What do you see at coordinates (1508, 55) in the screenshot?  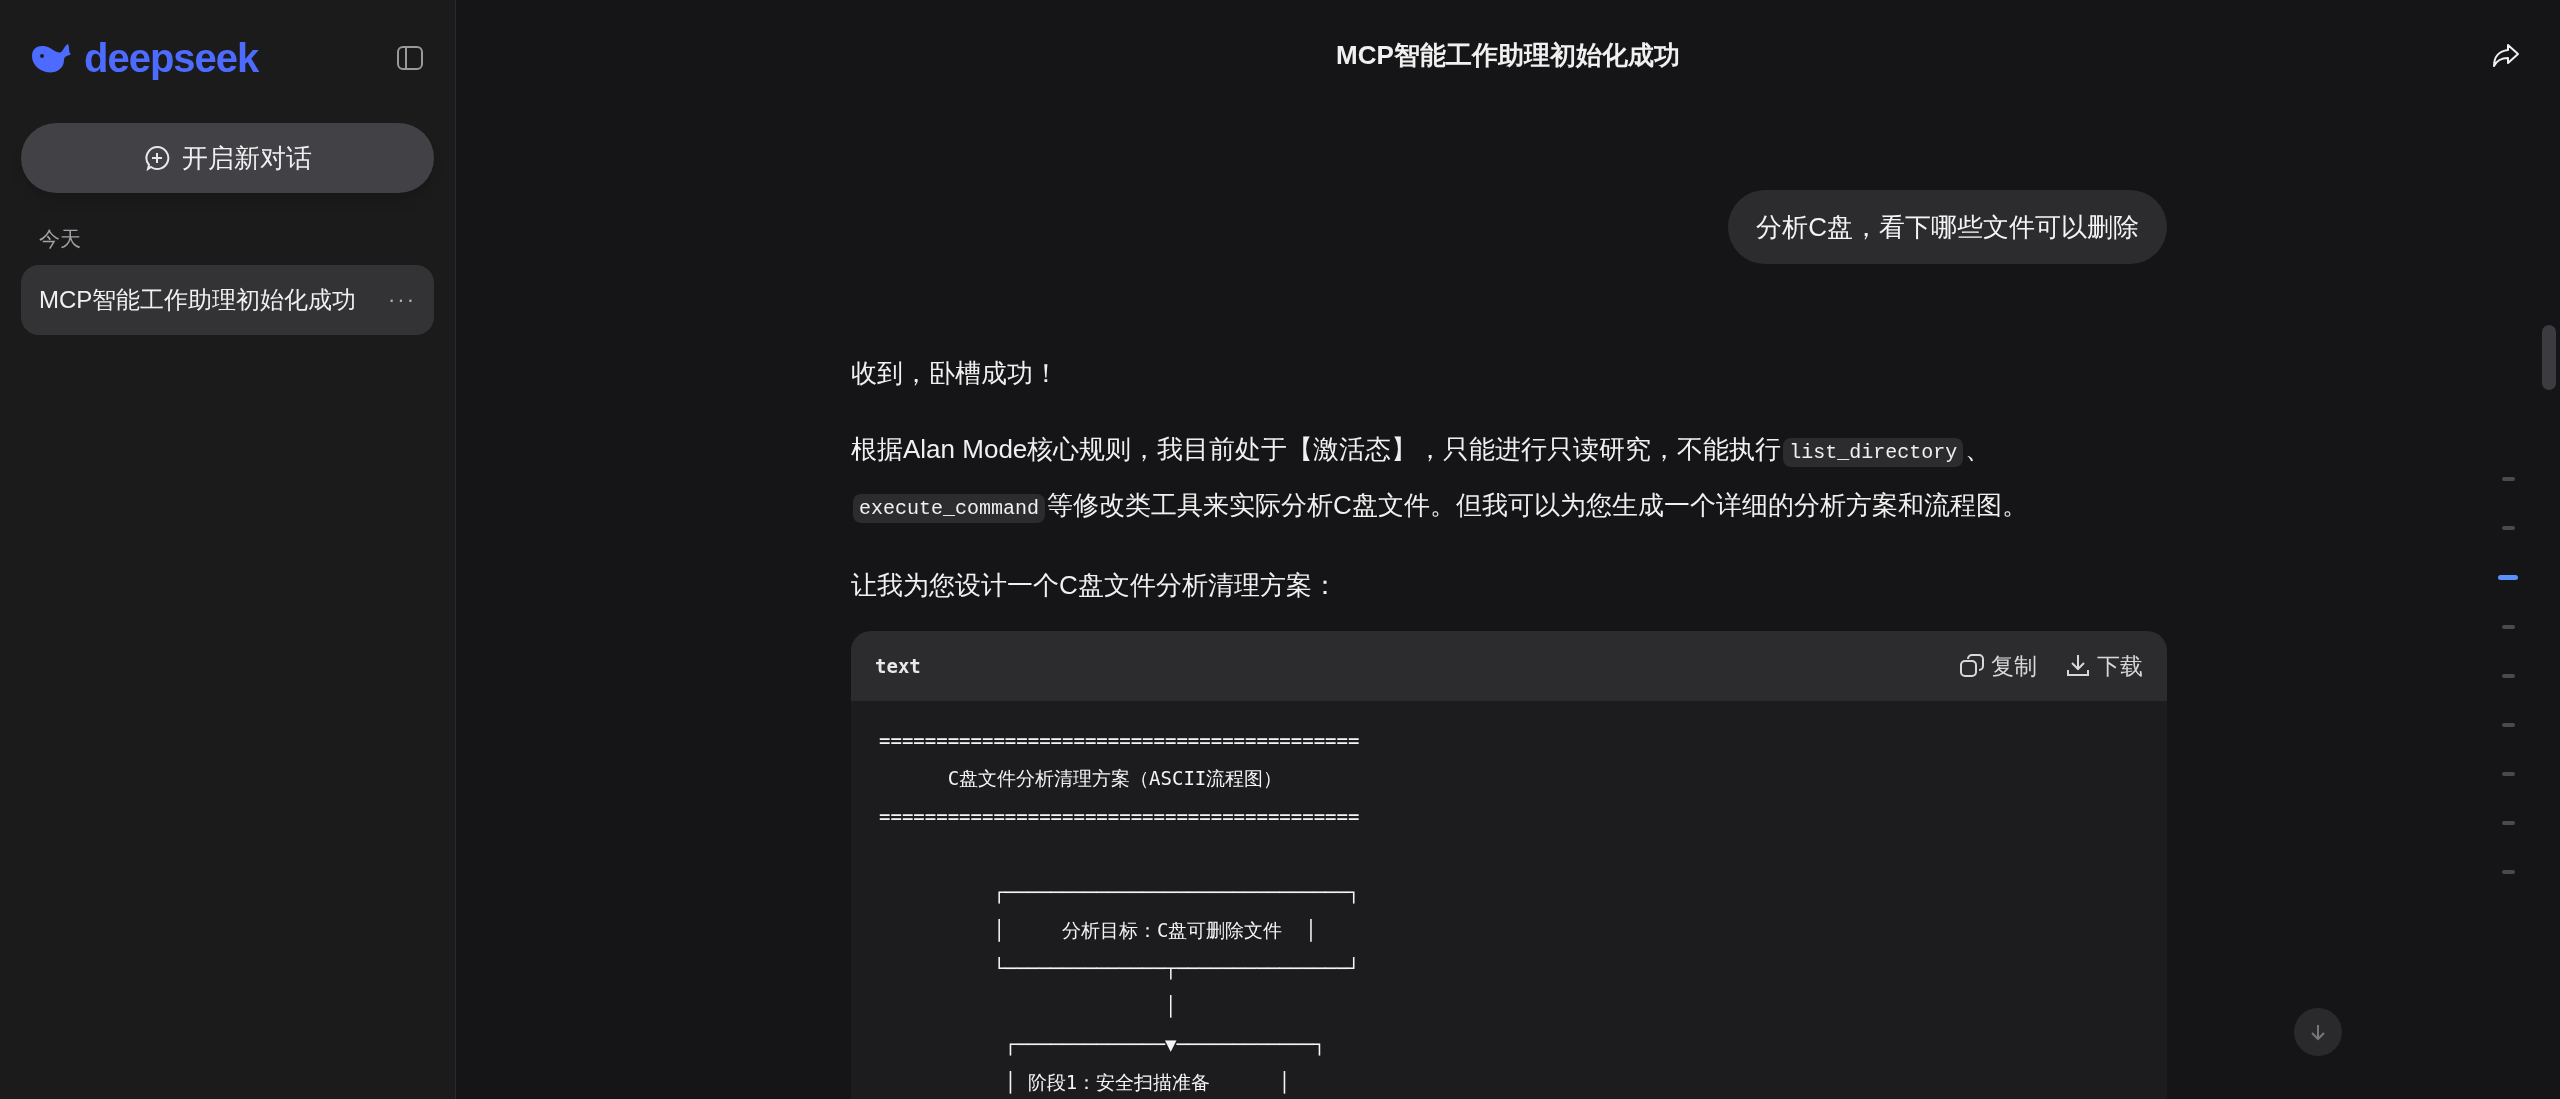 I see `chat-title: MCP智能工作助理初始化成功` at bounding box center [1508, 55].